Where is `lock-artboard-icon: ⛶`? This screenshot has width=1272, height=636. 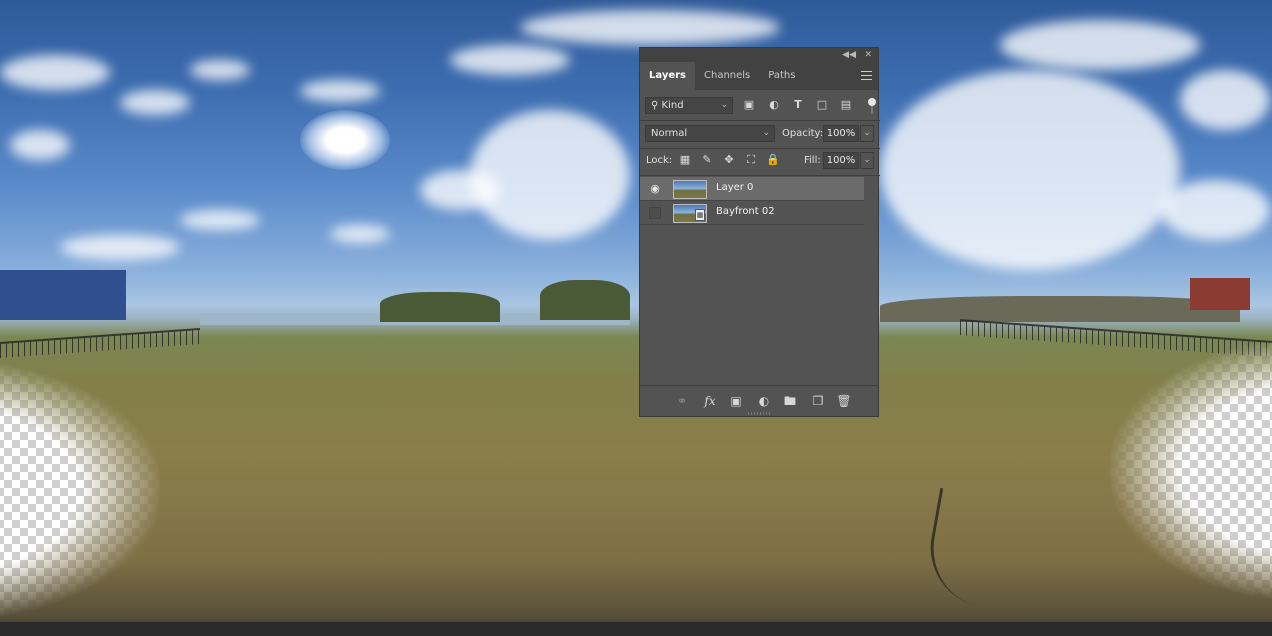
lock-artboard-icon: ⛶ is located at coordinates (751, 160).